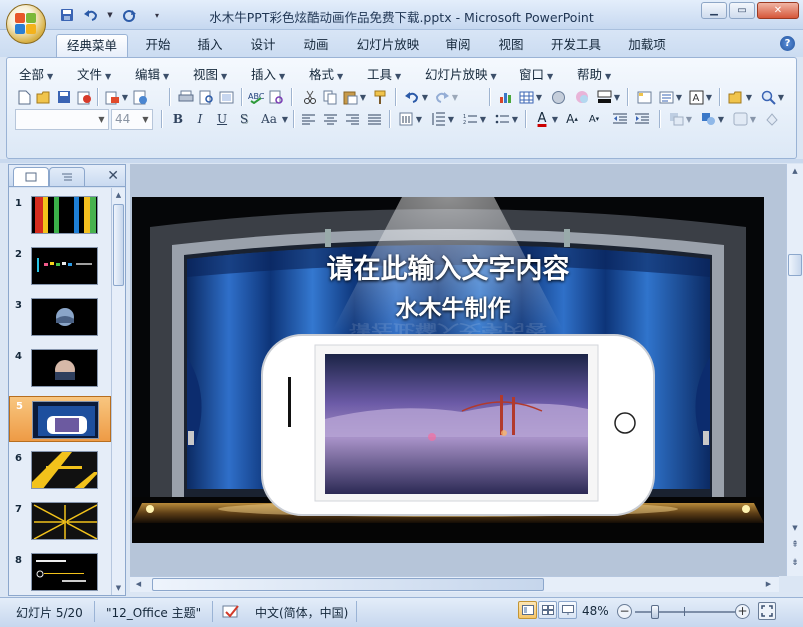 This screenshot has height=627, width=803. Describe the element at coordinates (647, 45) in the screenshot. I see `tab-addins: 加载项` at that location.